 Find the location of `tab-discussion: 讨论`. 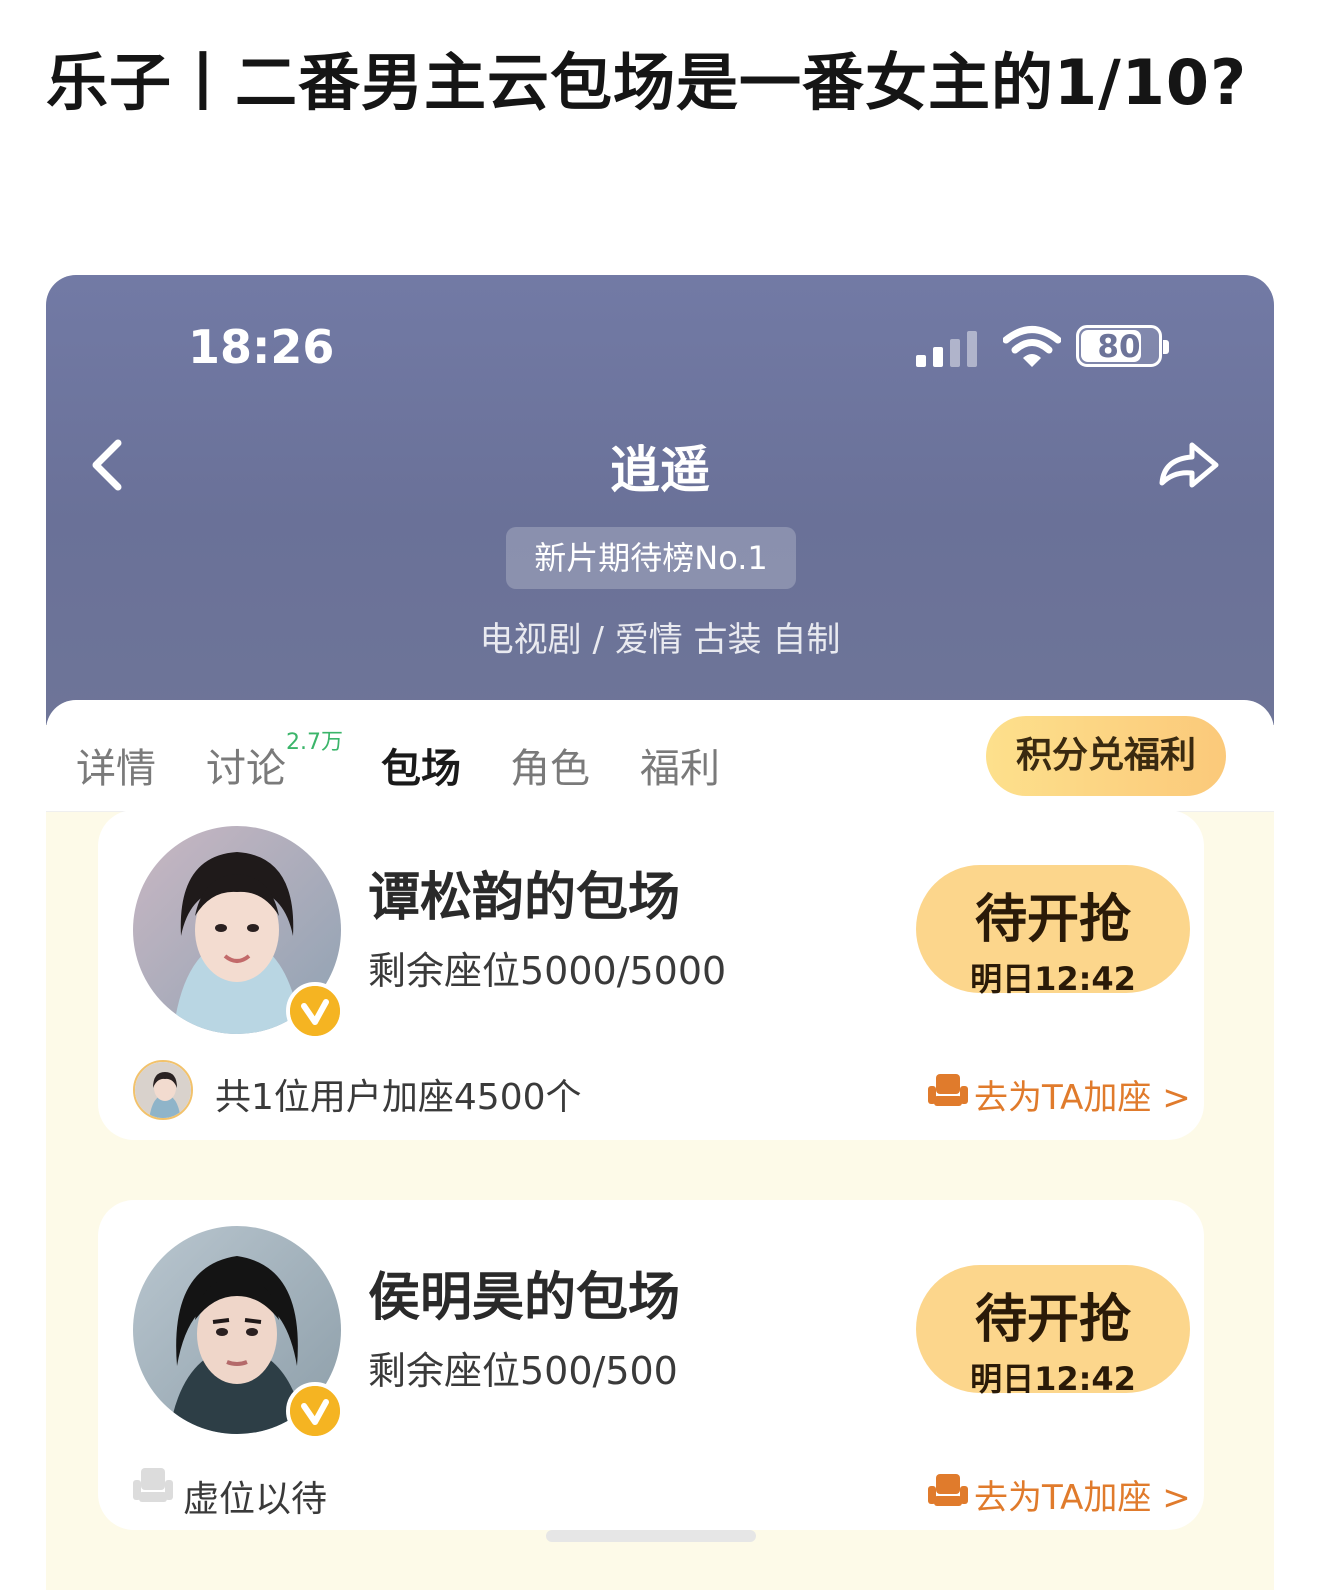

tab-discussion: 讨论 is located at coordinates (246, 765).